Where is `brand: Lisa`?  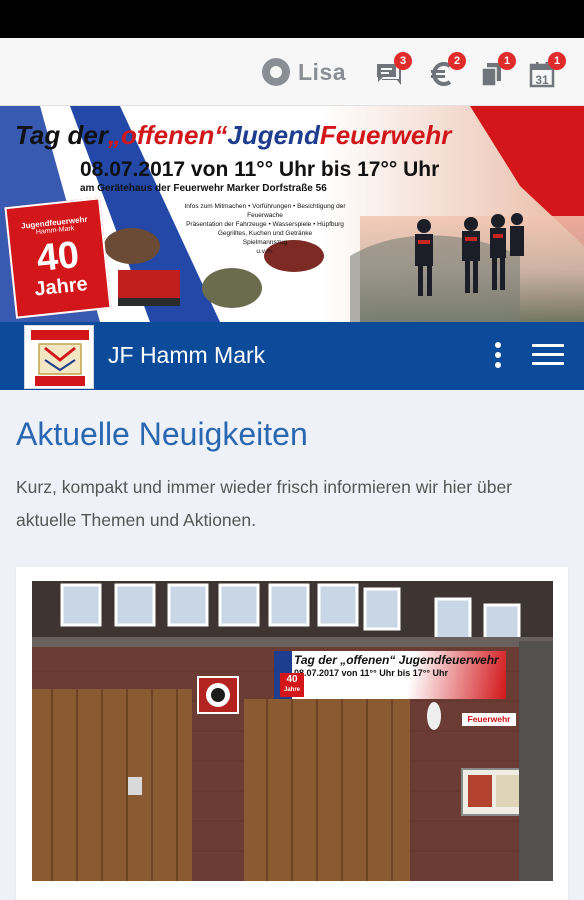
brand: Lisa is located at coordinates (304, 72).